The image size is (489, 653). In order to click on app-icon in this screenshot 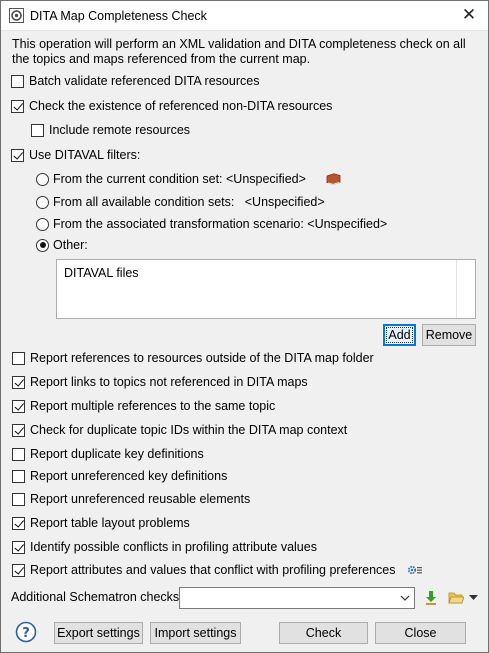, I will do `click(16, 15)`.